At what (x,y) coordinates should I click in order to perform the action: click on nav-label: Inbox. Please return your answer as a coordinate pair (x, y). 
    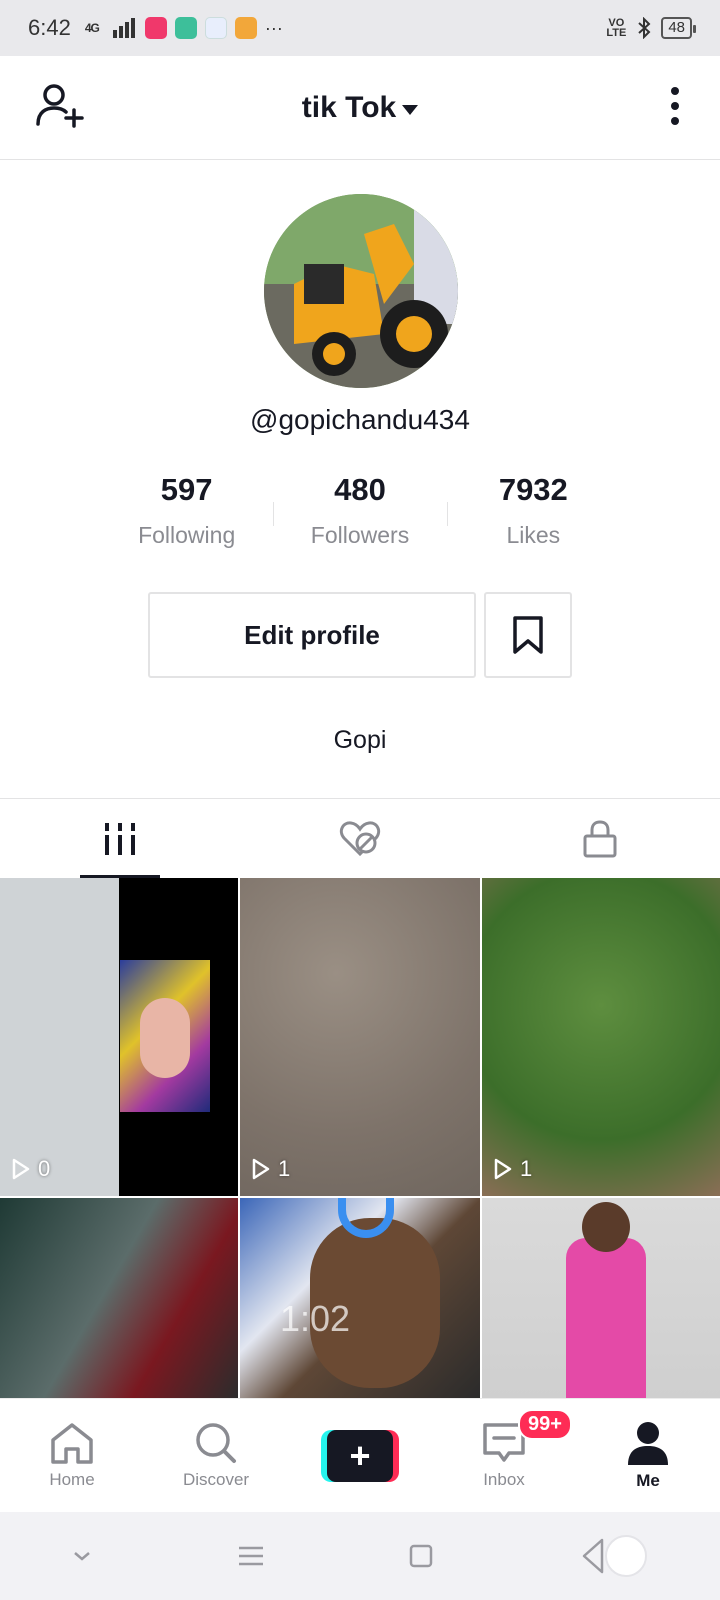
    Looking at the image, I should click on (504, 1479).